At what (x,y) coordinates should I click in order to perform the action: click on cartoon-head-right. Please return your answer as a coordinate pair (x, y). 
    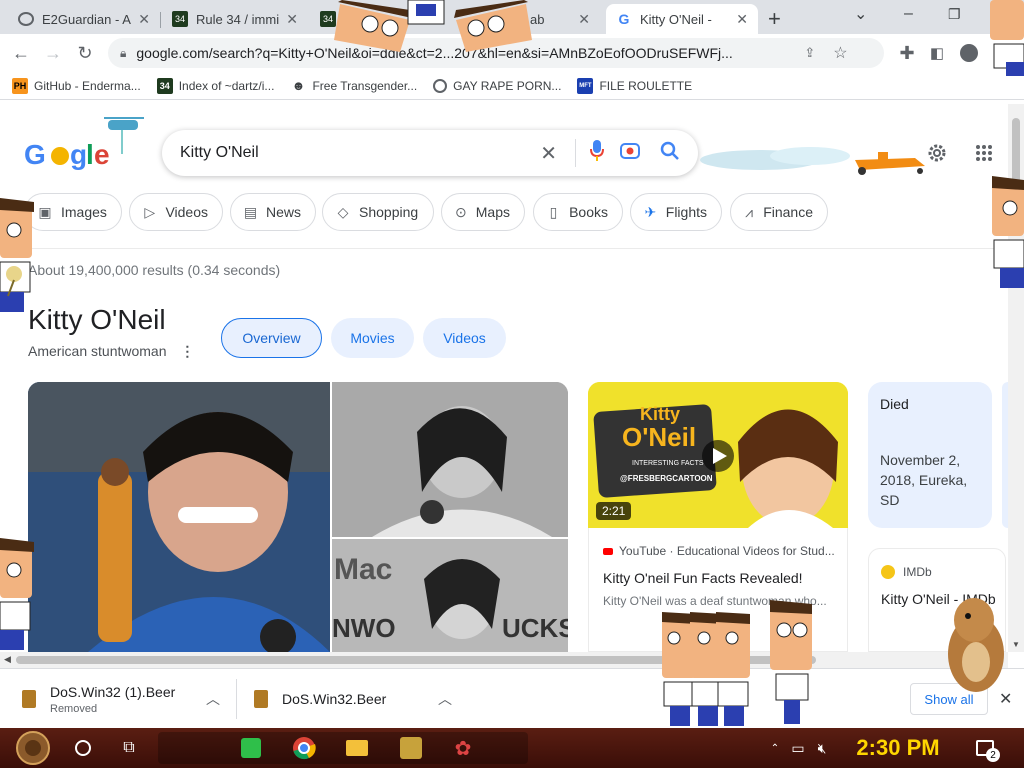
    Looking at the image, I should click on (491, 28).